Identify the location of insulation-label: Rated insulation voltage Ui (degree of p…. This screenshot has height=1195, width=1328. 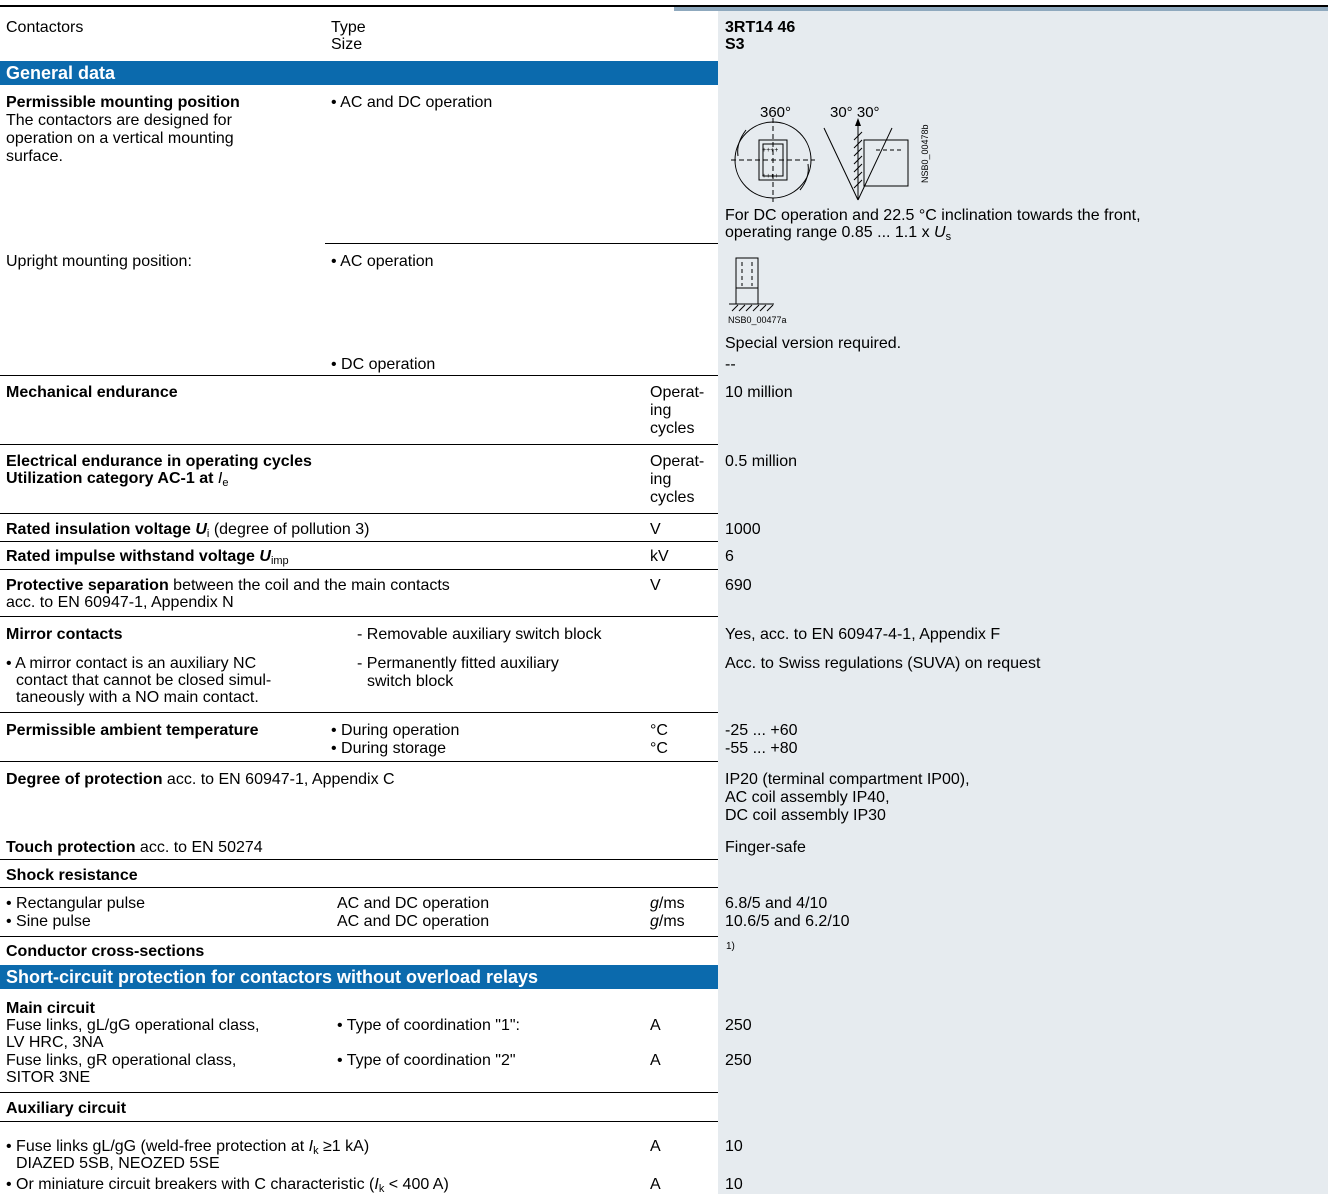
(188, 530).